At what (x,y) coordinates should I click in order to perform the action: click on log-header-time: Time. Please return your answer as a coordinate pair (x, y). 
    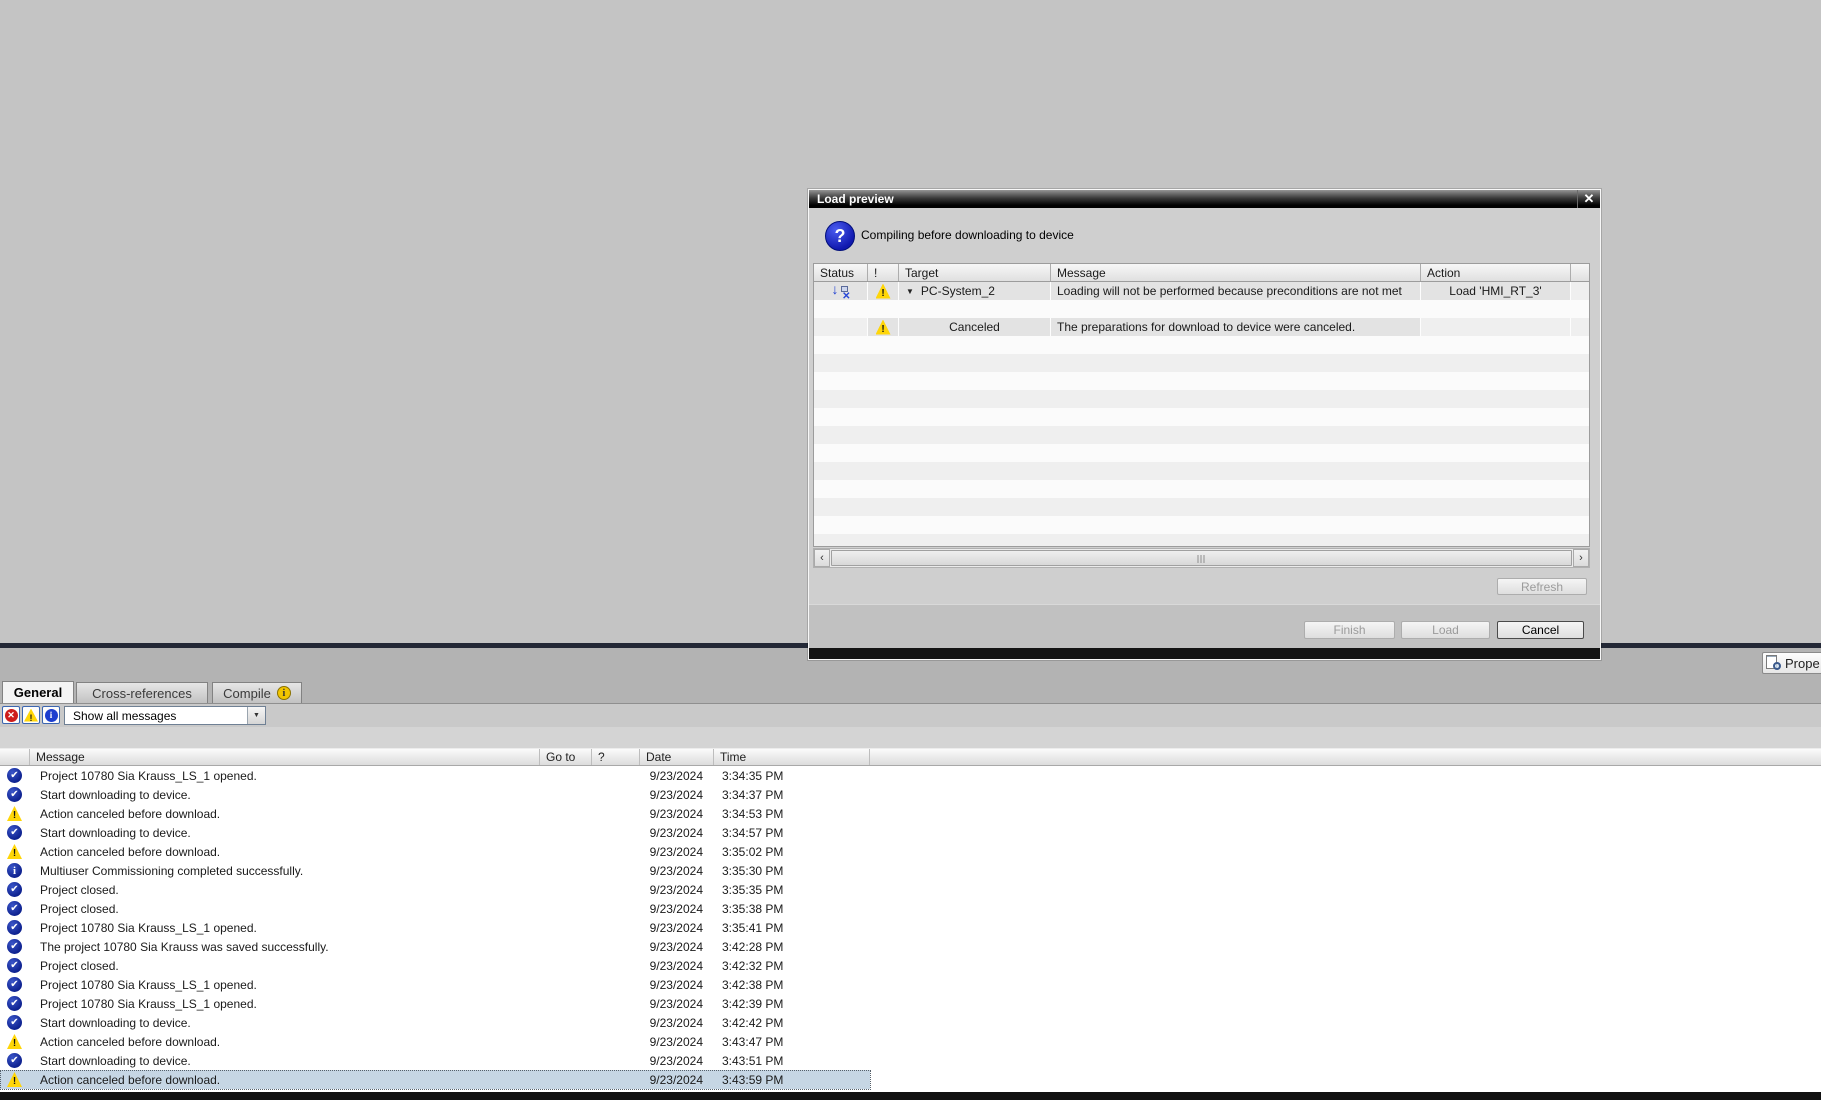
    Looking at the image, I should click on (792, 757).